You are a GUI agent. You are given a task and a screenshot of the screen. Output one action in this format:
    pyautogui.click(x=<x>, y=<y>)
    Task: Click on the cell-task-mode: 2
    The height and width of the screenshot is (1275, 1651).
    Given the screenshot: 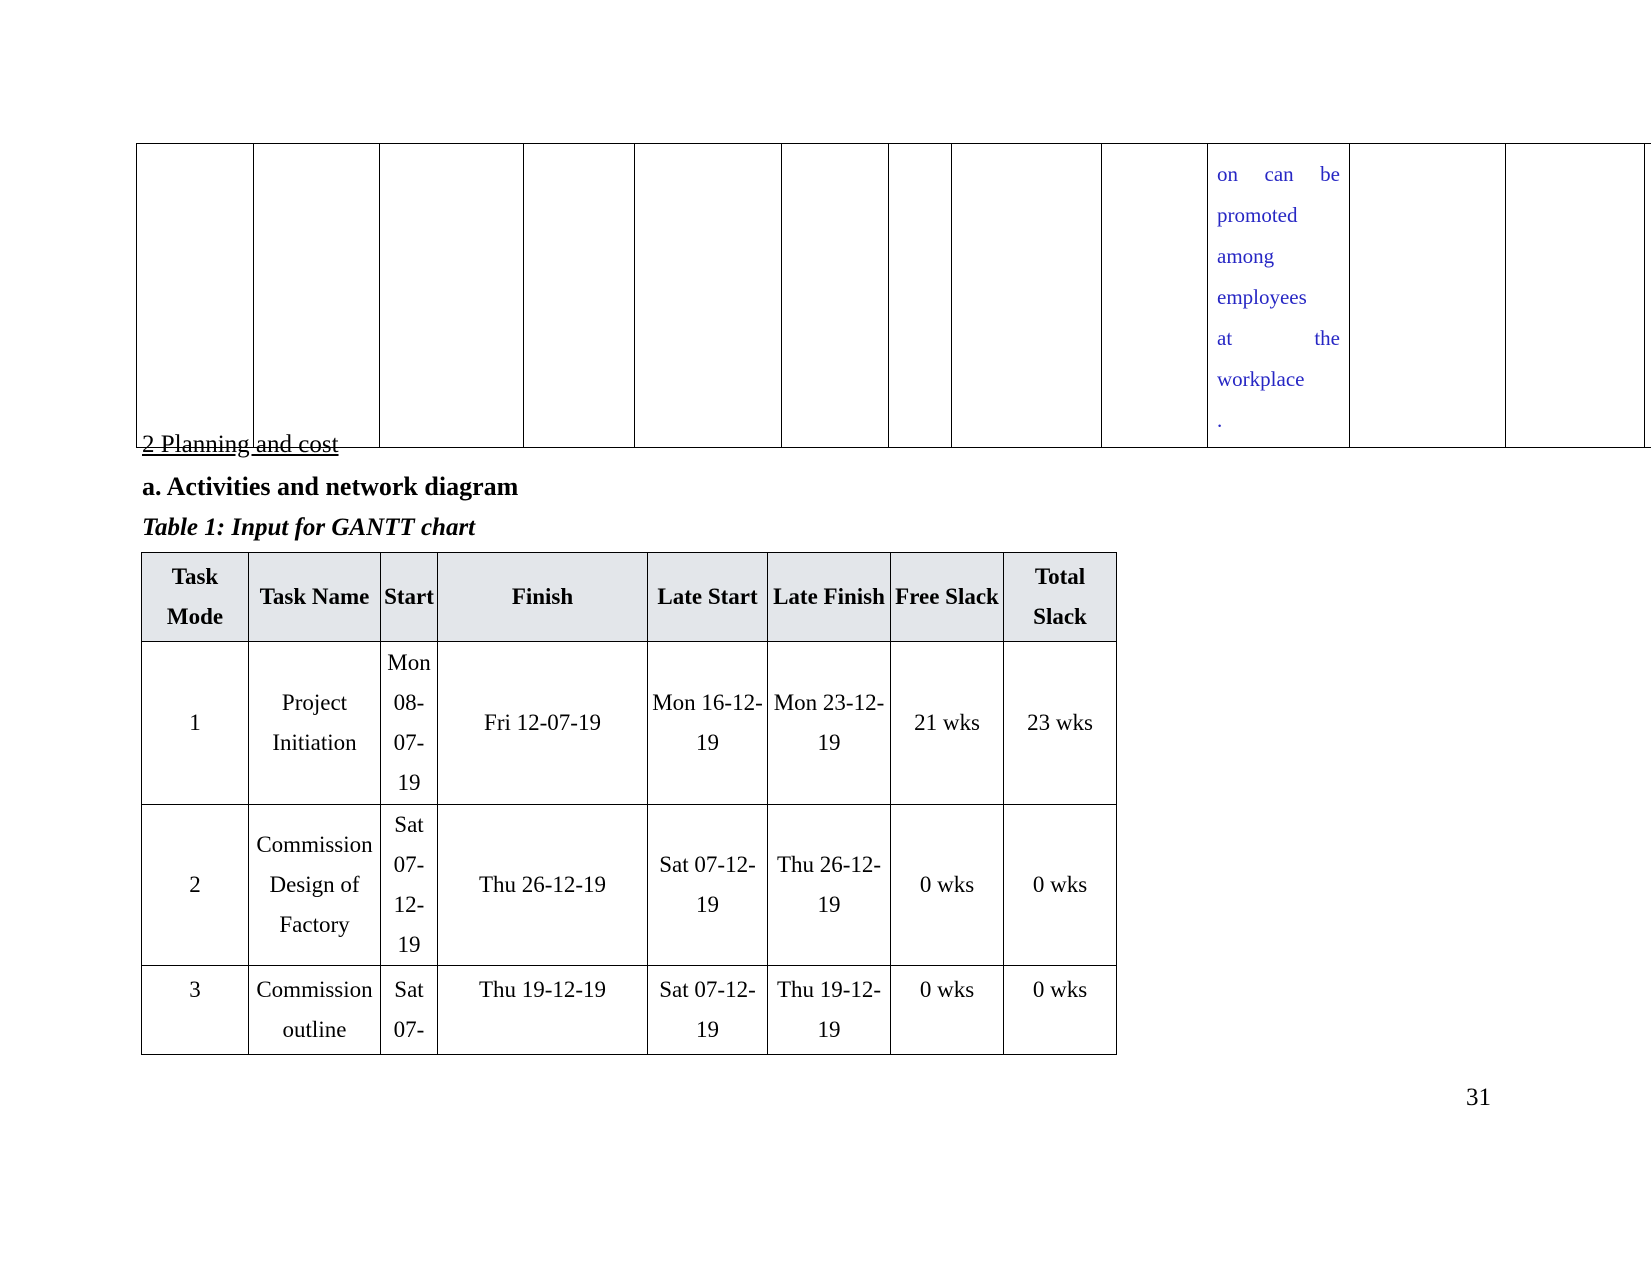 What is the action you would take?
    pyautogui.click(x=195, y=885)
    